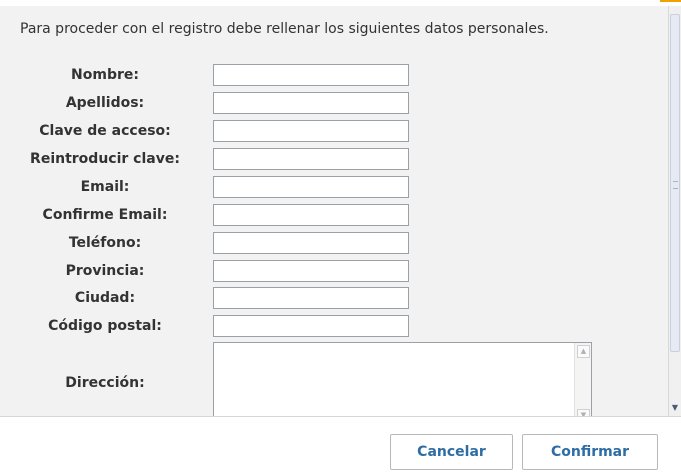 The height and width of the screenshot is (476, 681). Describe the element at coordinates (105, 271) in the screenshot. I see `provincia-label: Provincia:` at that location.